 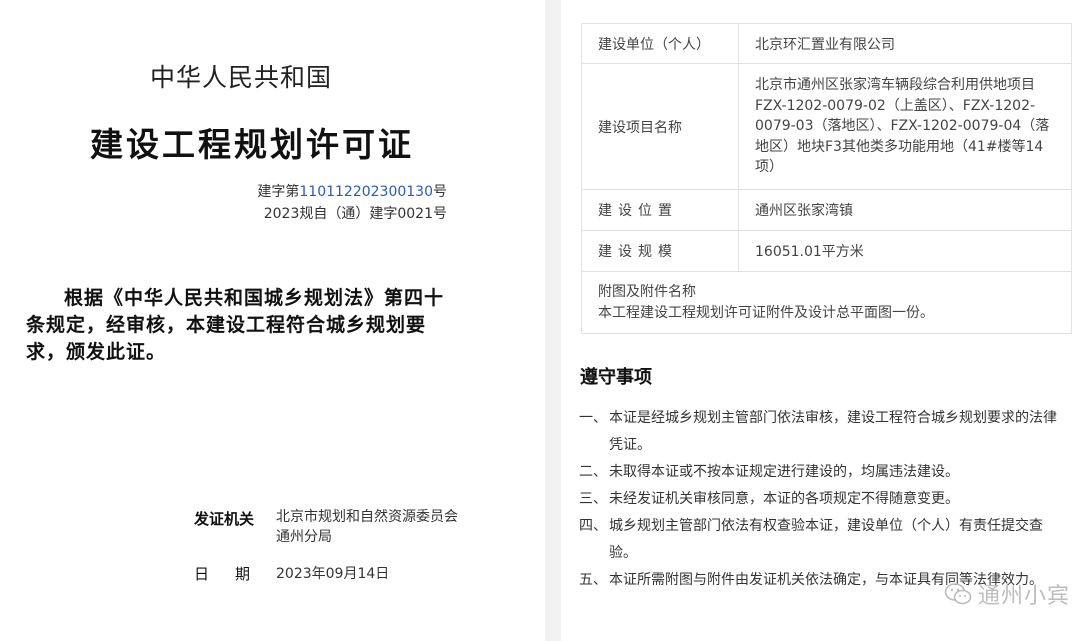 I want to click on issuer-label: 发证机关, so click(x=224, y=519).